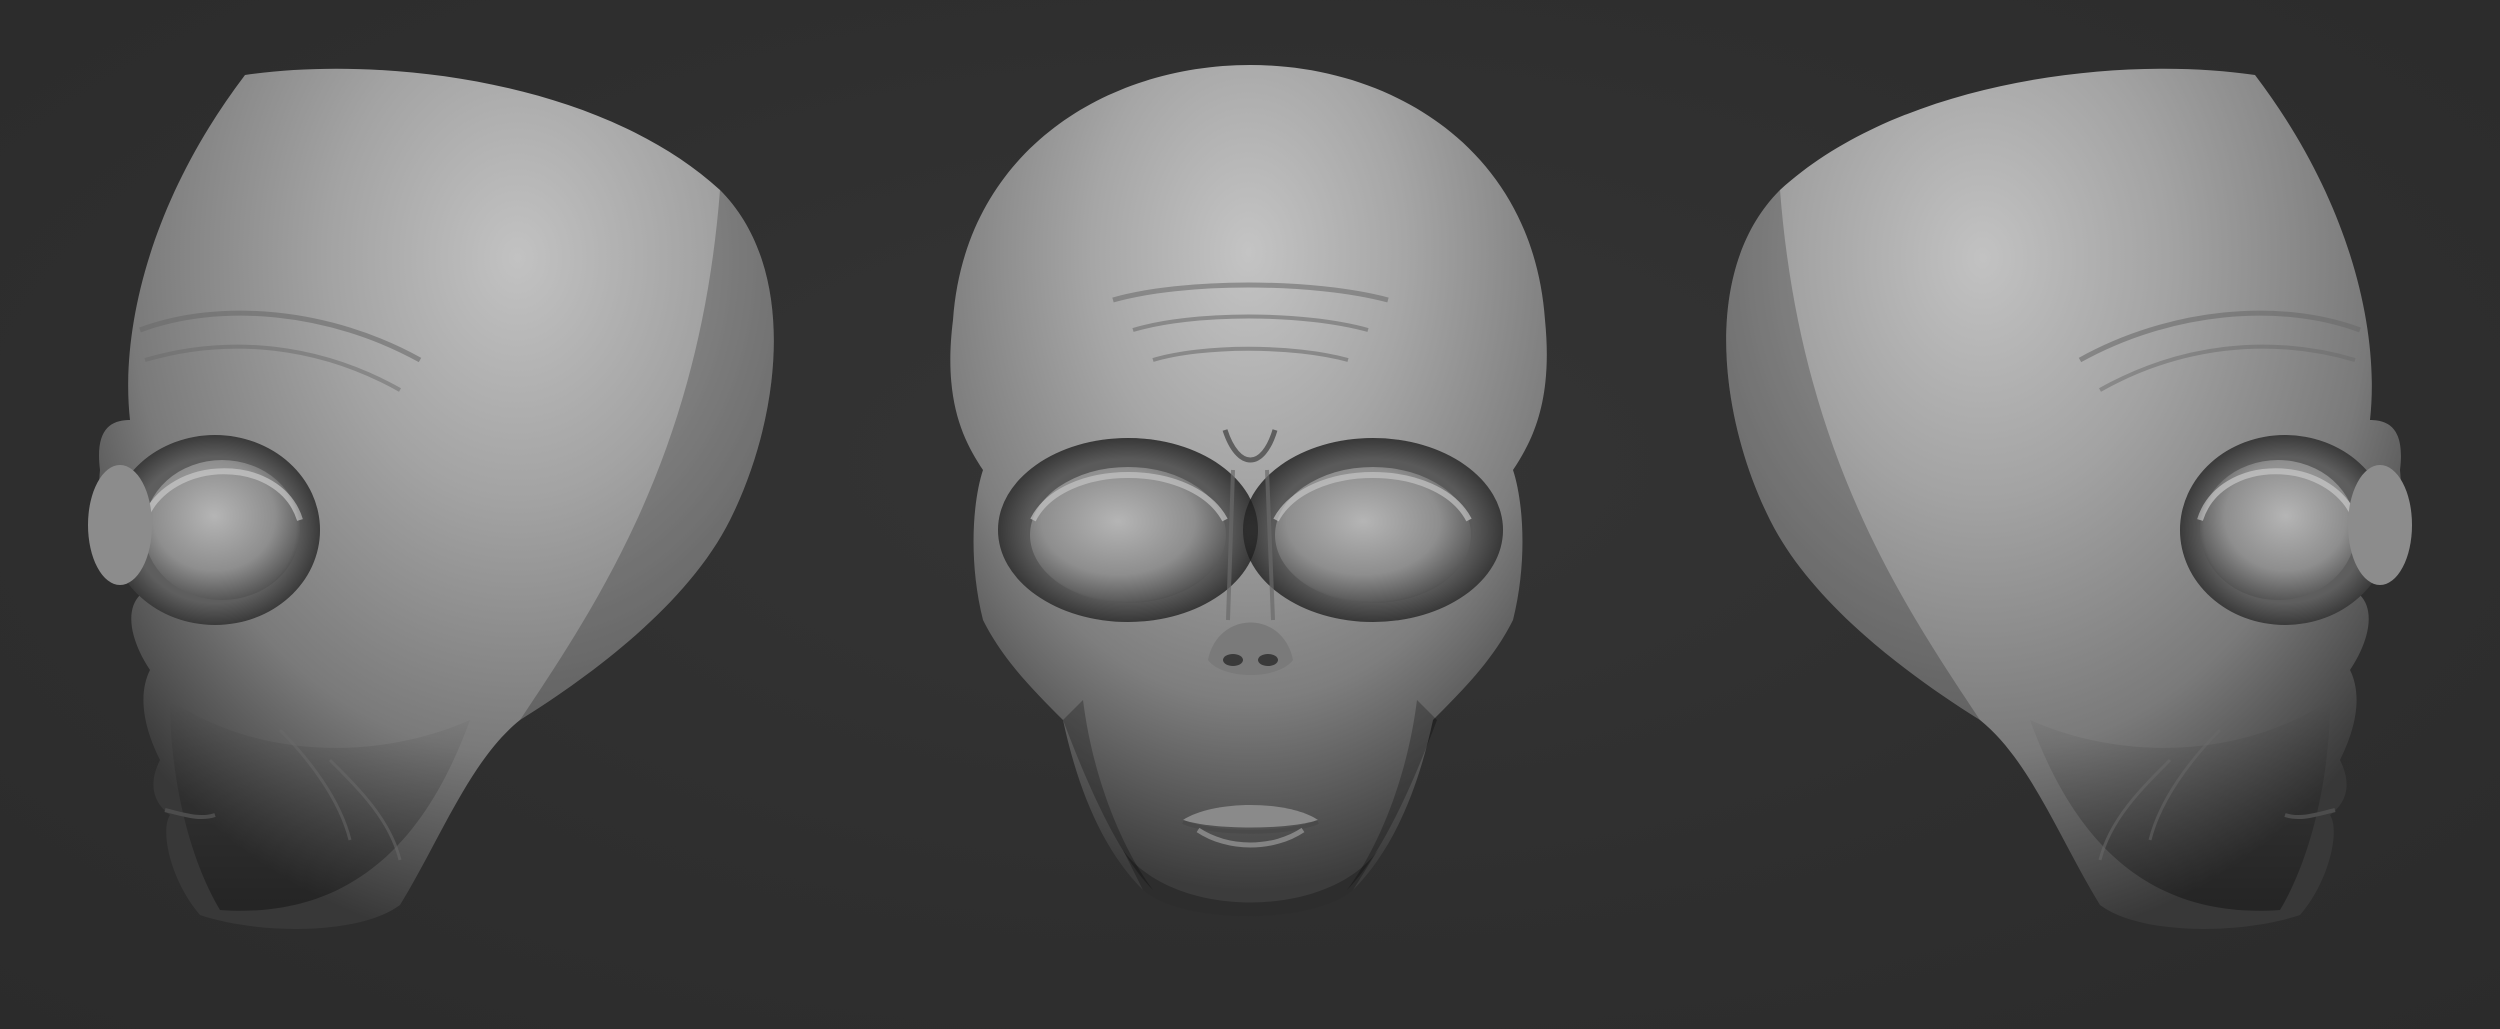  What do you see at coordinates (1233, 660) in the screenshot?
I see `nostril-left` at bounding box center [1233, 660].